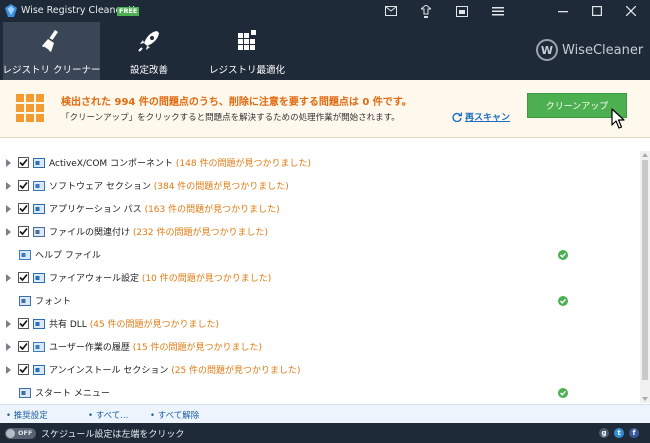 This screenshot has width=650, height=443. I want to click on wisecleaner-brand: W WiseCleaner, so click(589, 50).